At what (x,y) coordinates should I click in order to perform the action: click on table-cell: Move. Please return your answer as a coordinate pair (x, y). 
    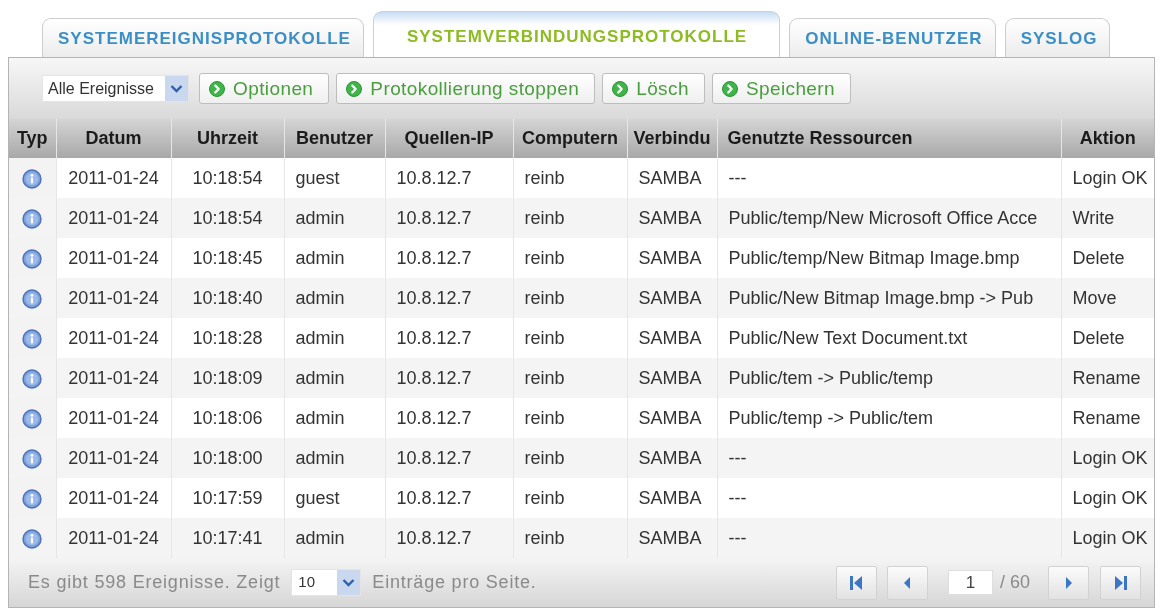
    Looking at the image, I should click on (1107, 298).